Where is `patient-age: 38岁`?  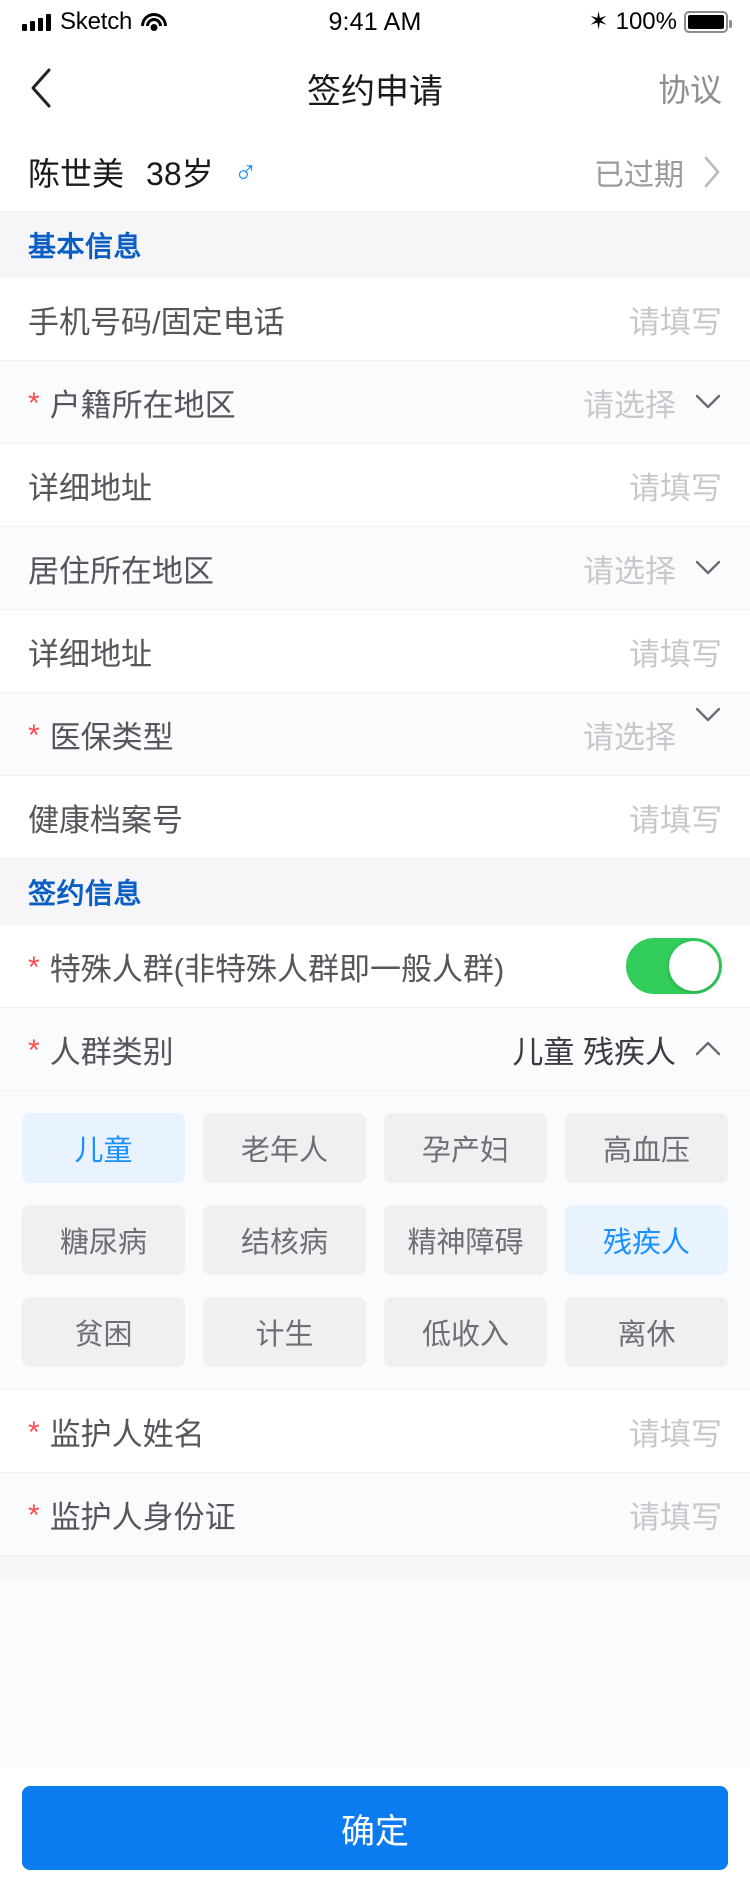 patient-age: 38岁 is located at coordinates (180, 173).